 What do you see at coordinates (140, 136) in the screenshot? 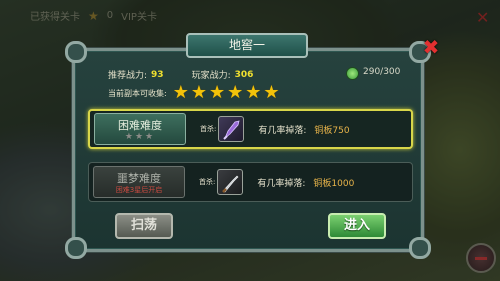
I see `difficulty-stars: ★★★` at bounding box center [140, 136].